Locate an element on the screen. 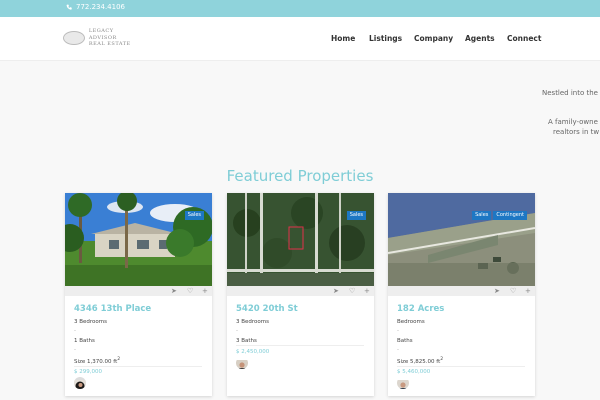 Image resolution: width=600 pixels, height=400 pixels. listing-price: $ 2,450,000 is located at coordinates (253, 352).